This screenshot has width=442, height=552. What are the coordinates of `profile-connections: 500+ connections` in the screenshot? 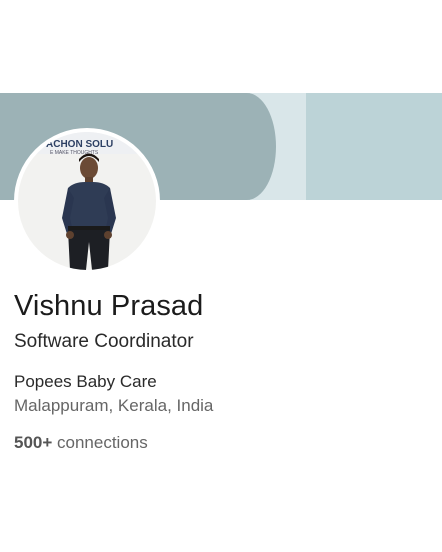 It's located at (81, 443).